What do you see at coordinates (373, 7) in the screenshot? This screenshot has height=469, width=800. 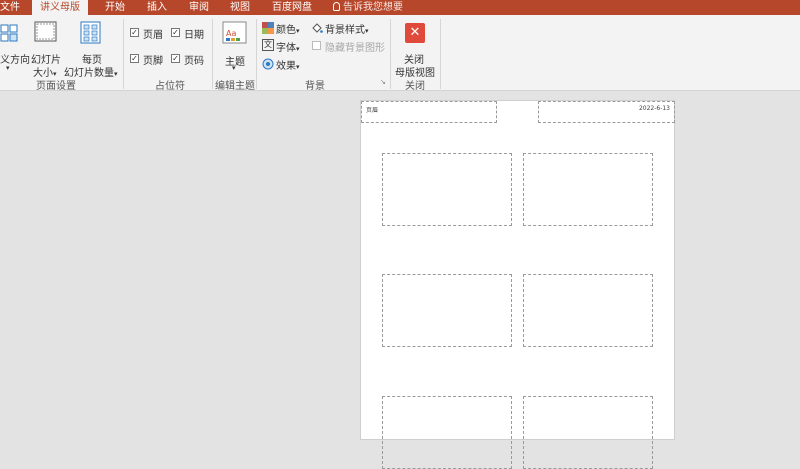 I see `tell-me-label: 告诉我您想要` at bounding box center [373, 7].